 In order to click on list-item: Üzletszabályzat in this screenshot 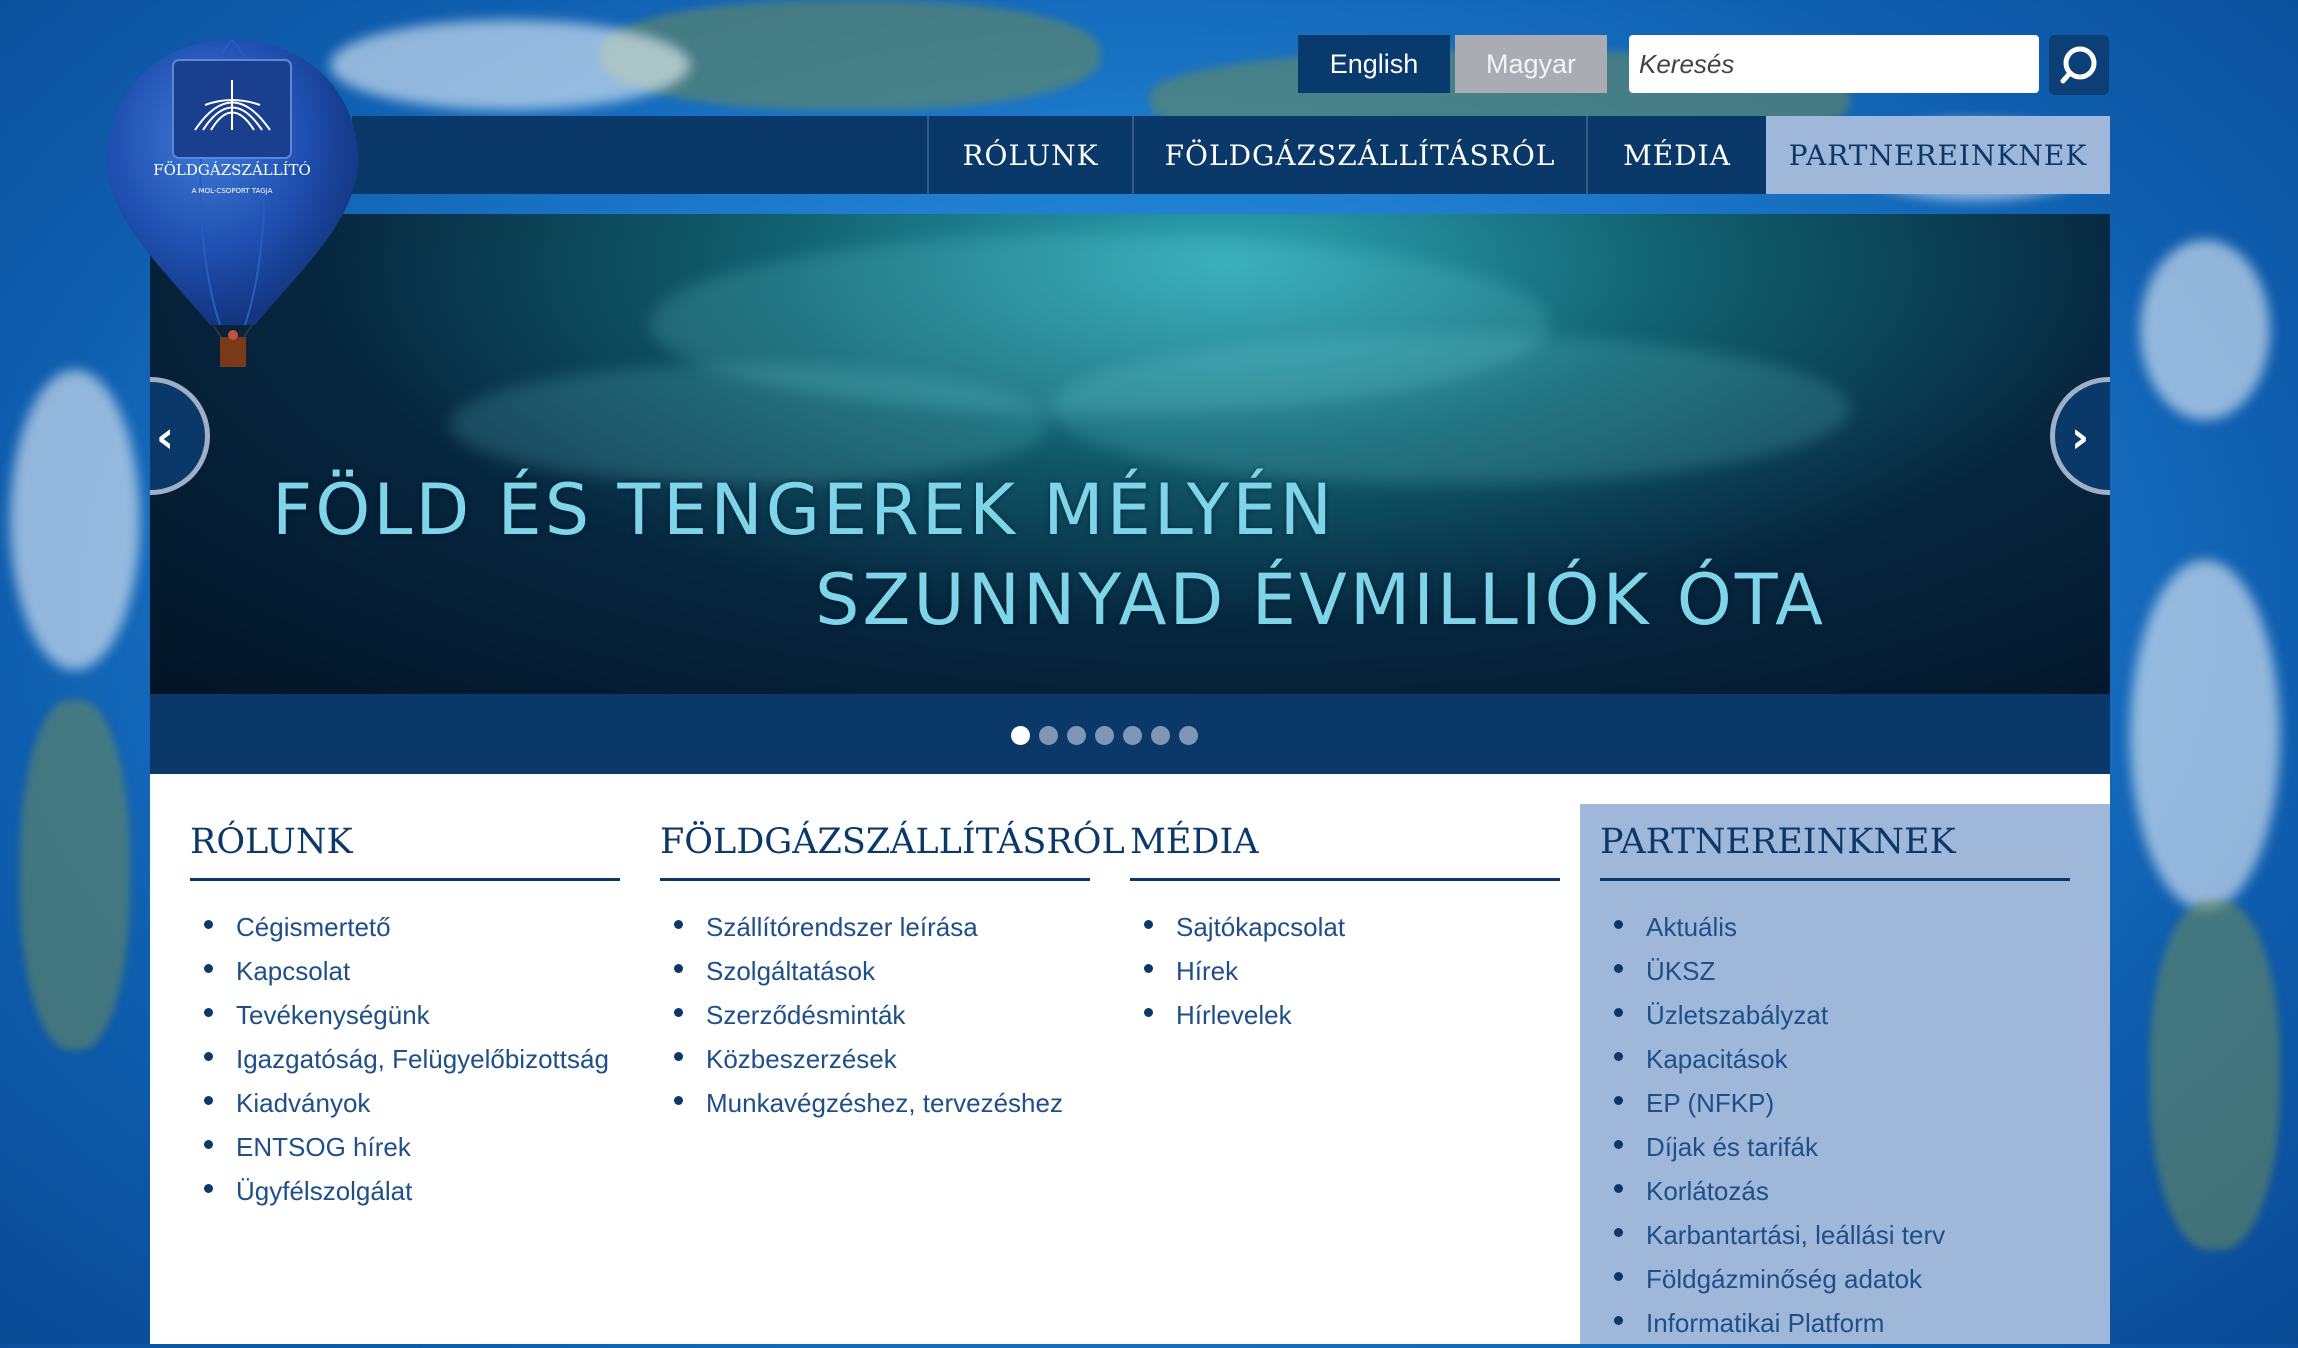, I will do `click(1772, 1018)`.